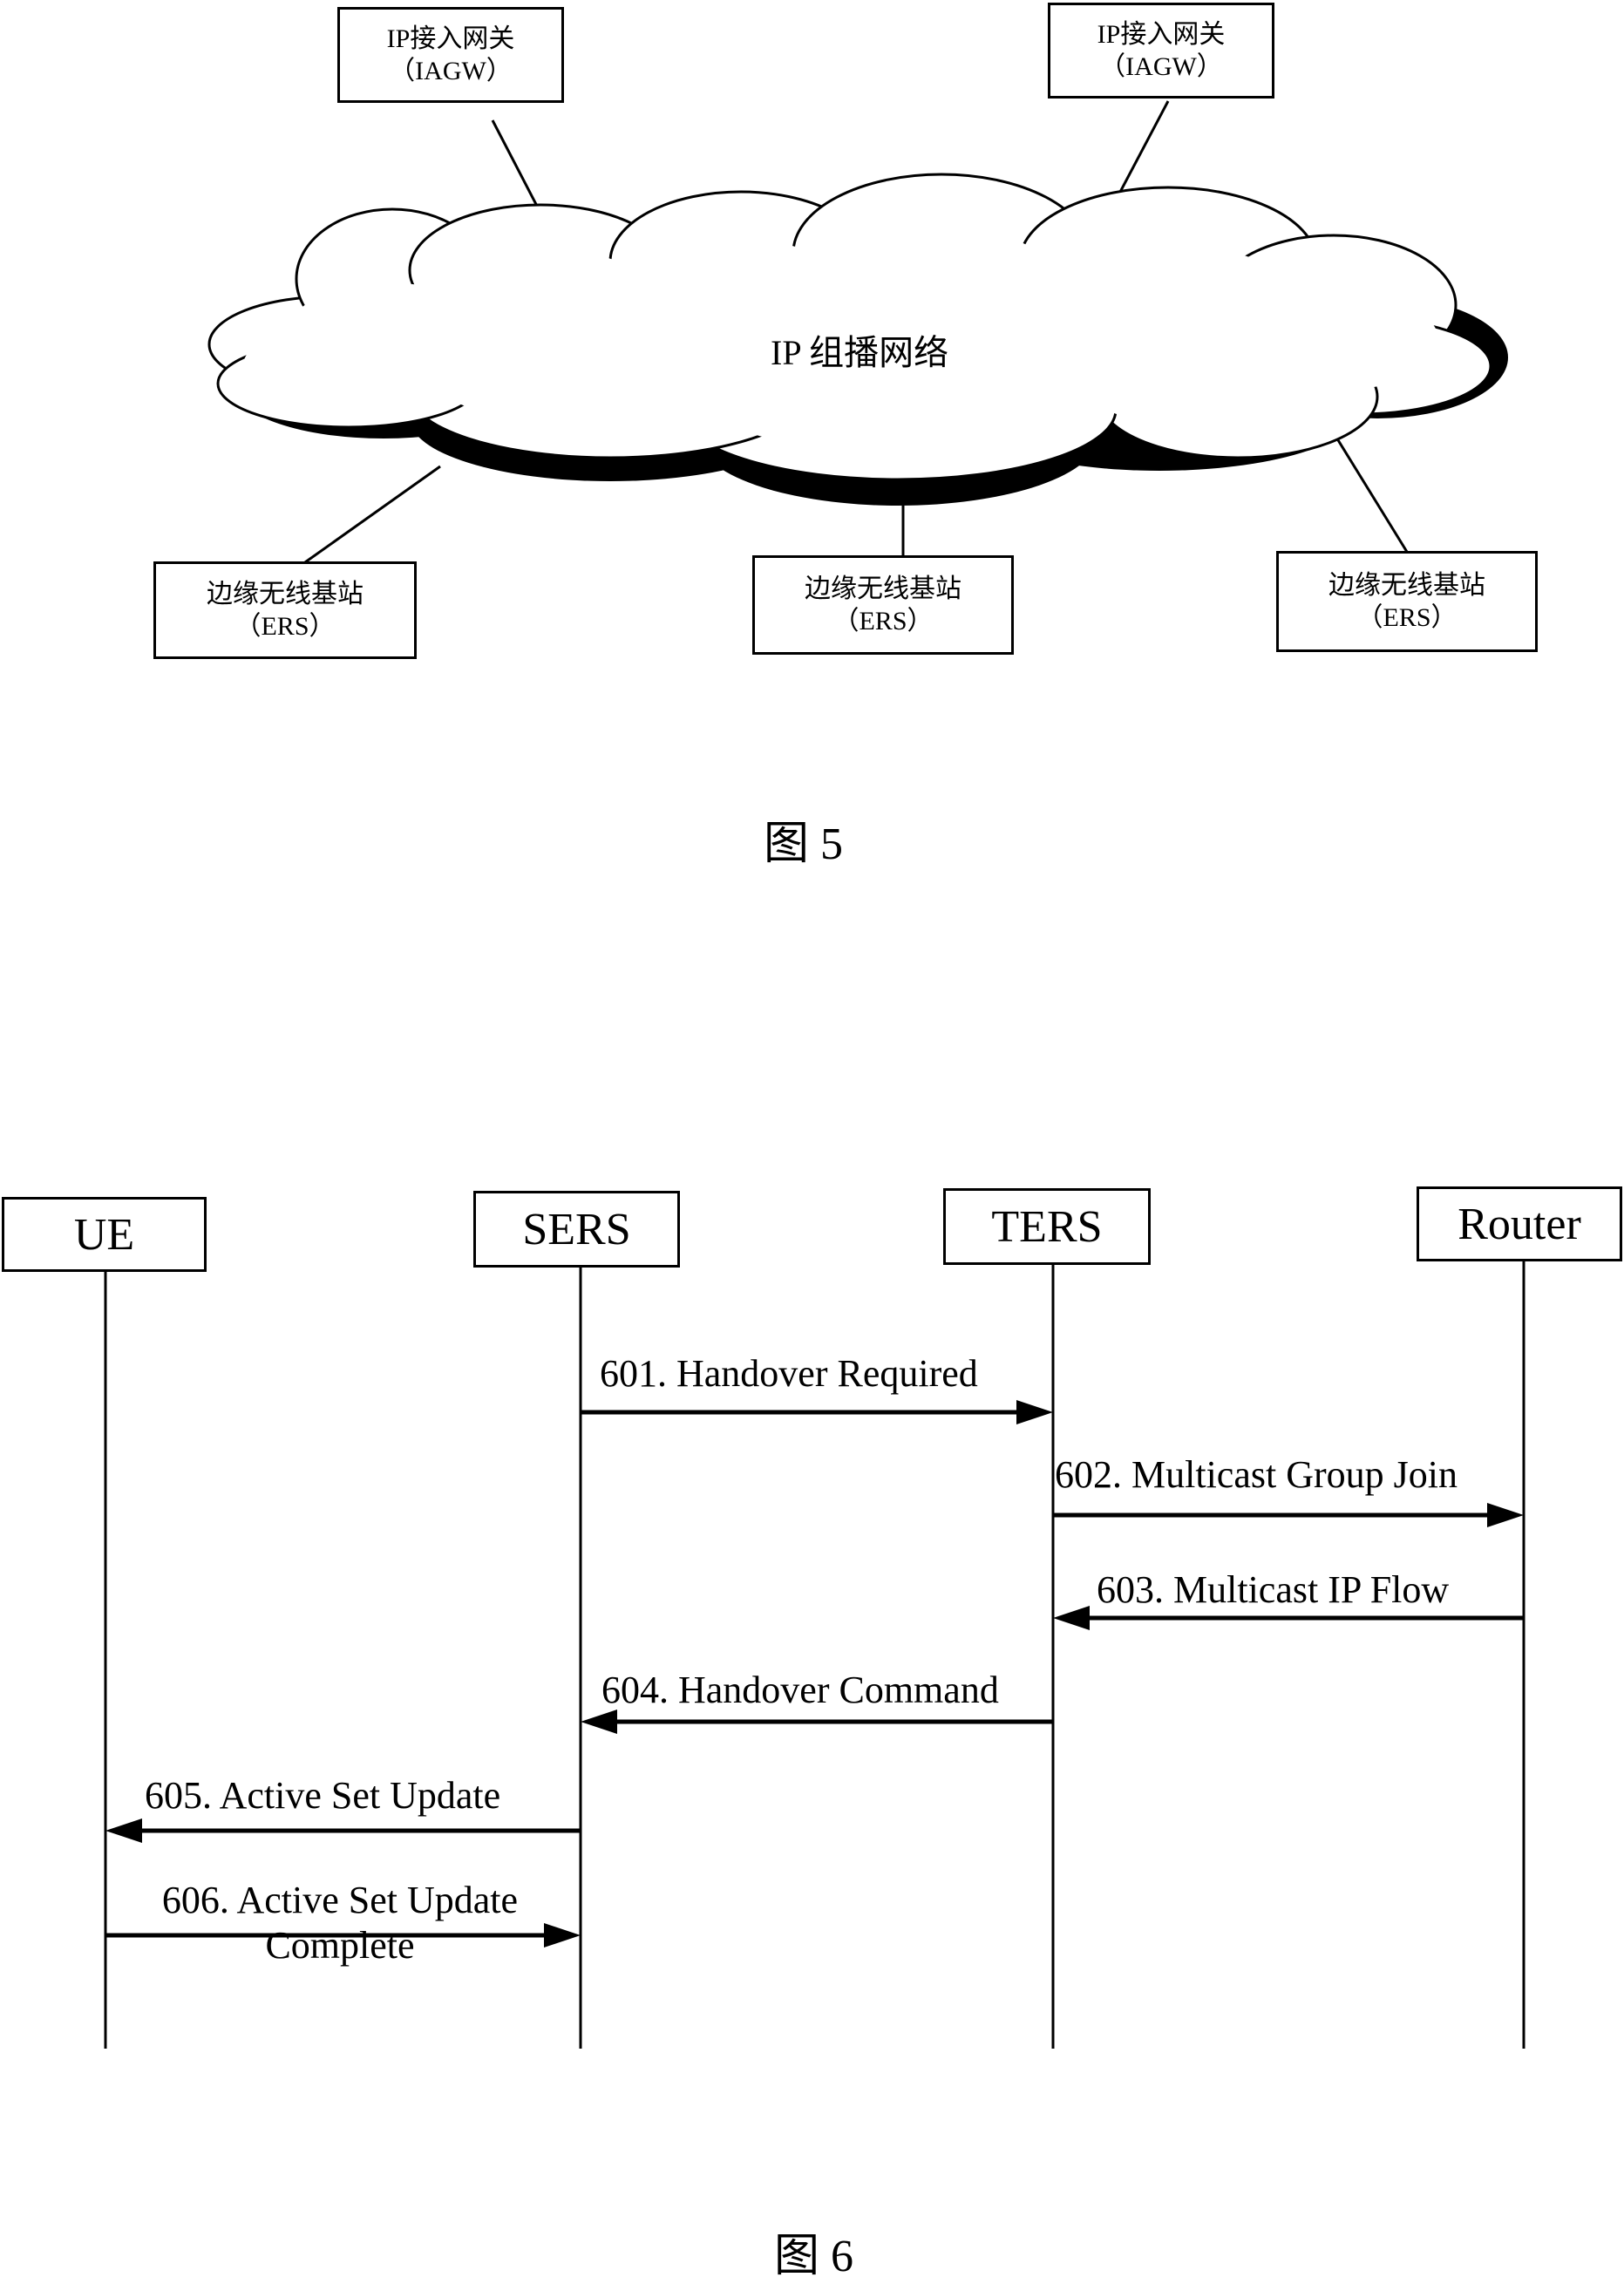 The width and height of the screenshot is (1624, 2284). What do you see at coordinates (340, 1900) in the screenshot?
I see `message-label-606-line1: 606. Active Set Update` at bounding box center [340, 1900].